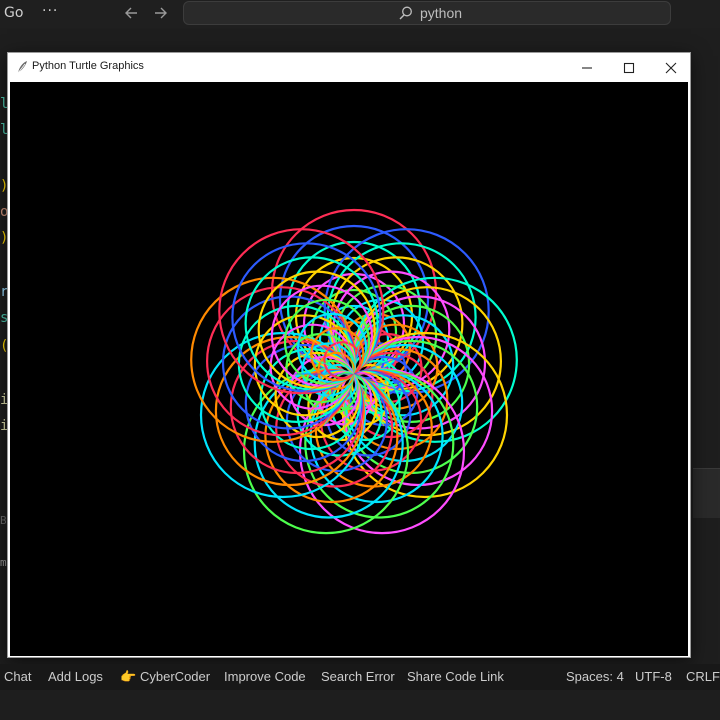 This screenshot has height=720, width=720. Describe the element at coordinates (653, 676) in the screenshot. I see `status-encoding: UTF-8` at that location.